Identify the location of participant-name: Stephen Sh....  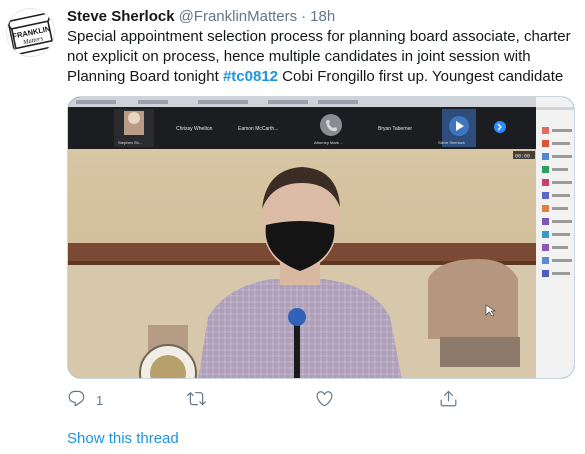
(130, 142).